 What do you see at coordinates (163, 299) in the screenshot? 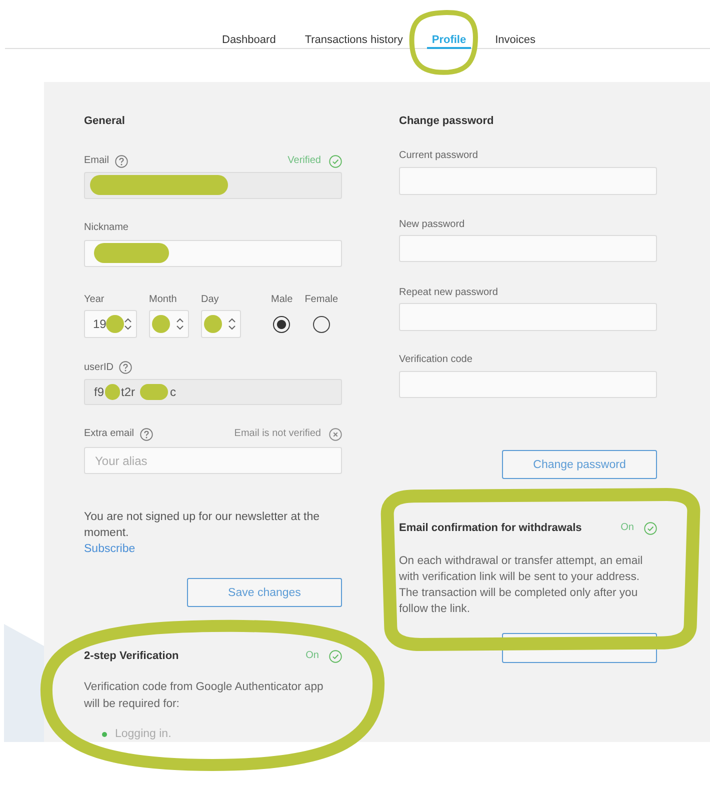
I see `field-label: Month` at bounding box center [163, 299].